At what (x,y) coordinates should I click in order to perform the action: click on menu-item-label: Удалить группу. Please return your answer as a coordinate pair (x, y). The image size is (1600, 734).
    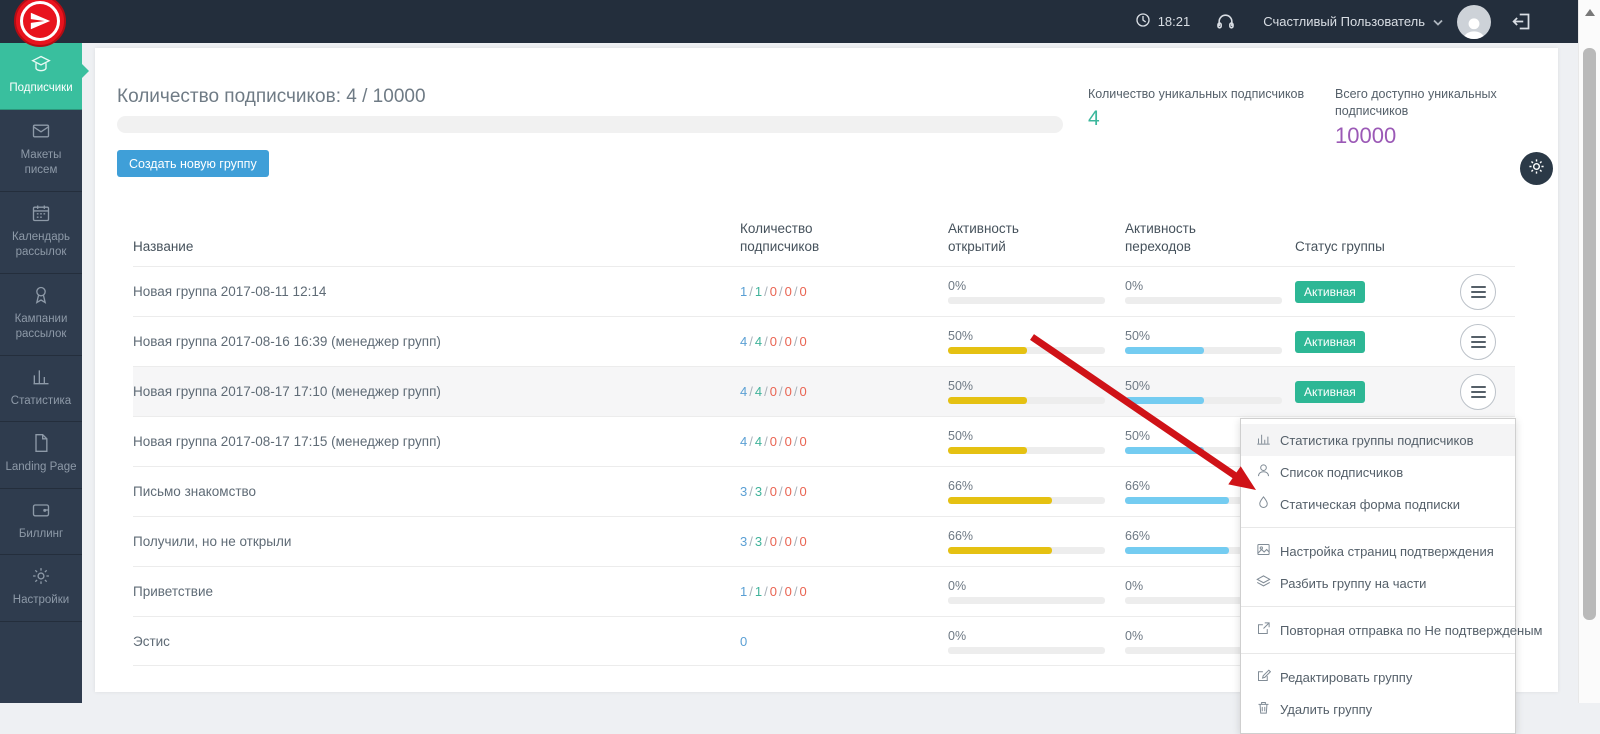
    Looking at the image, I should click on (1326, 709).